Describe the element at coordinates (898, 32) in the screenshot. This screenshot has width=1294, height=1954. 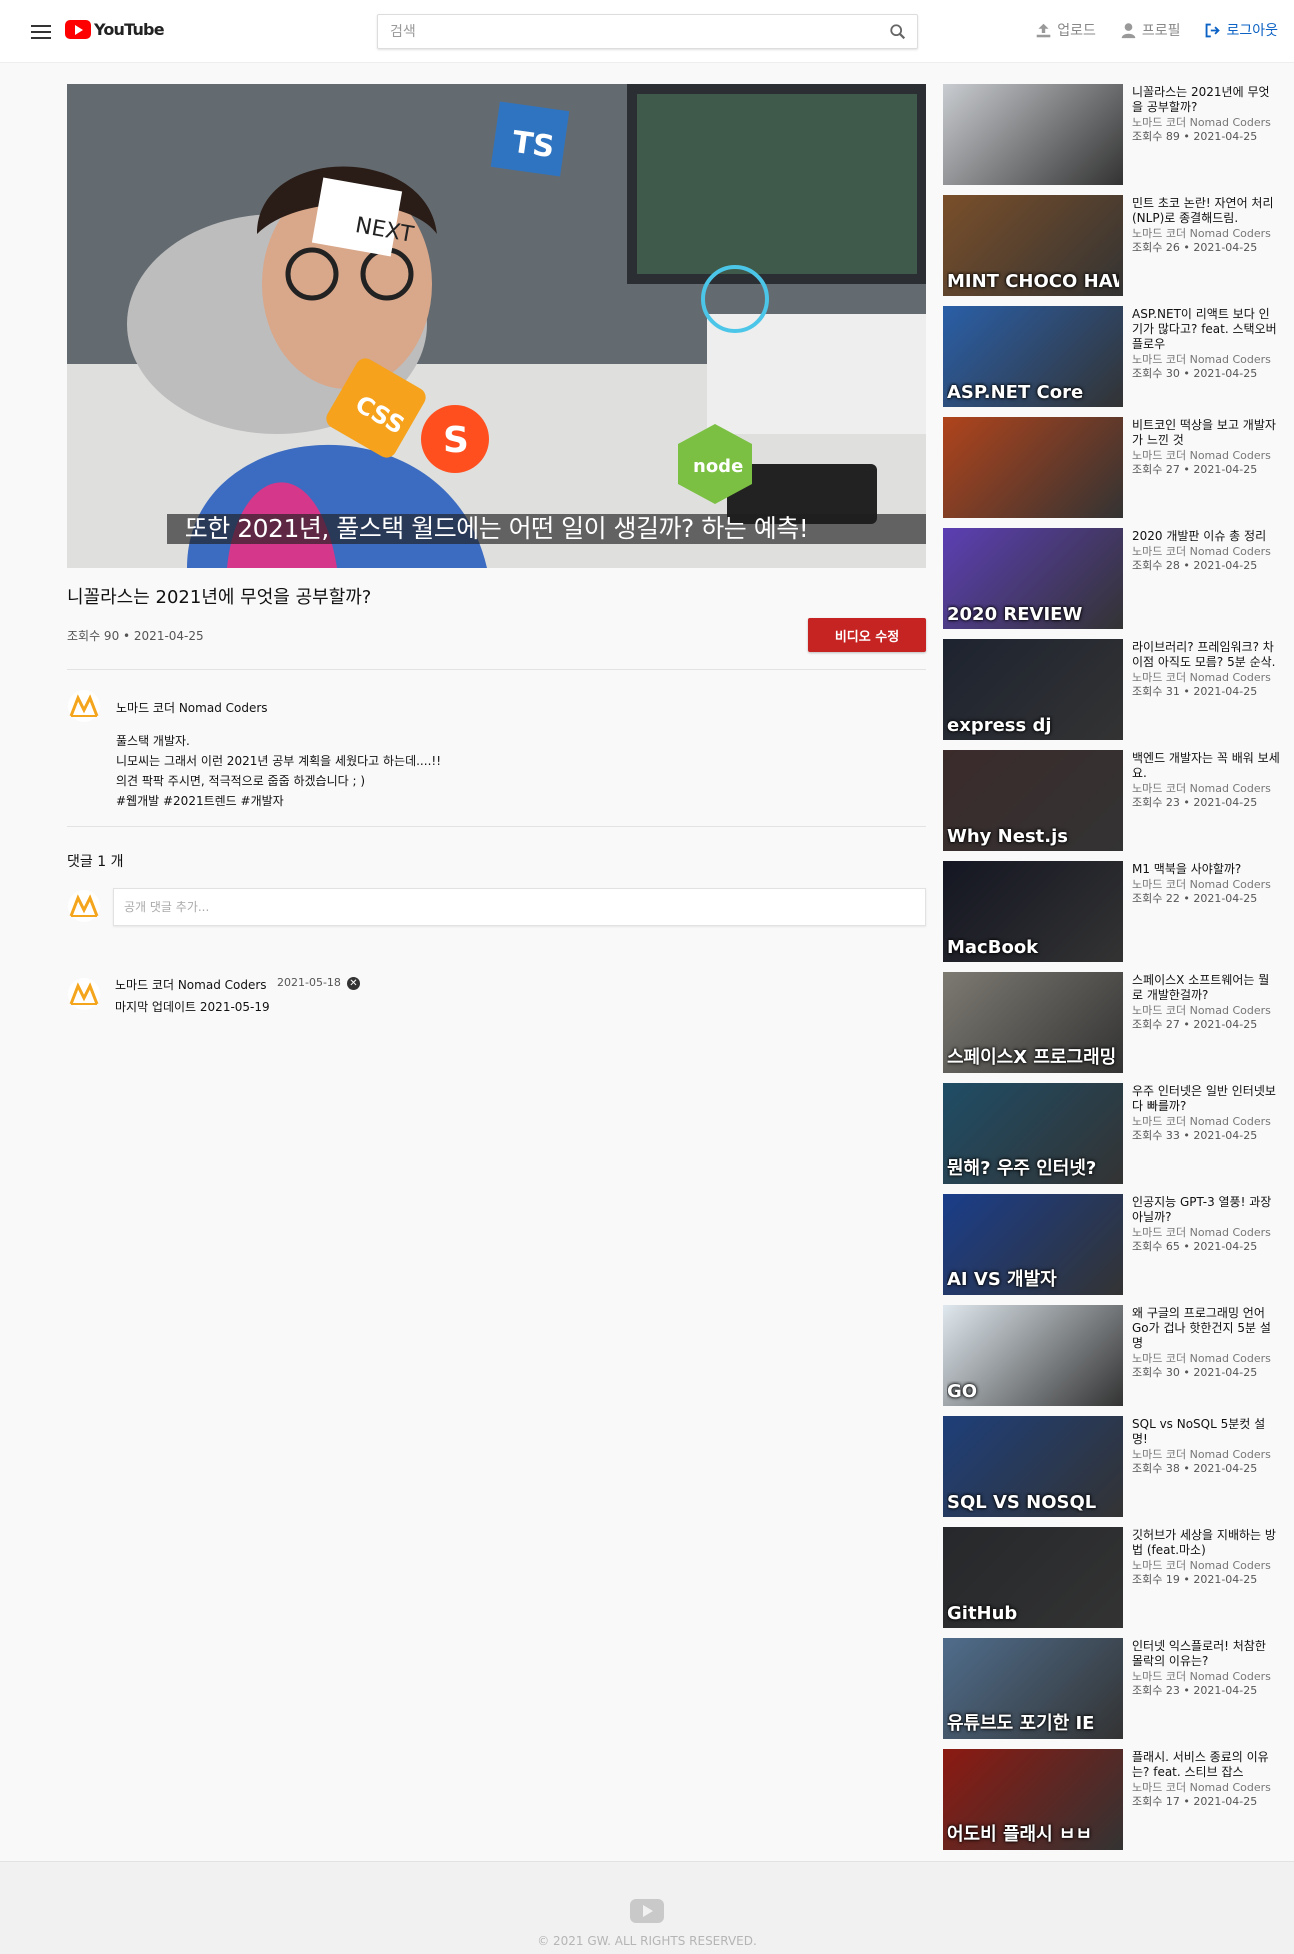
I see `search-icon` at that location.